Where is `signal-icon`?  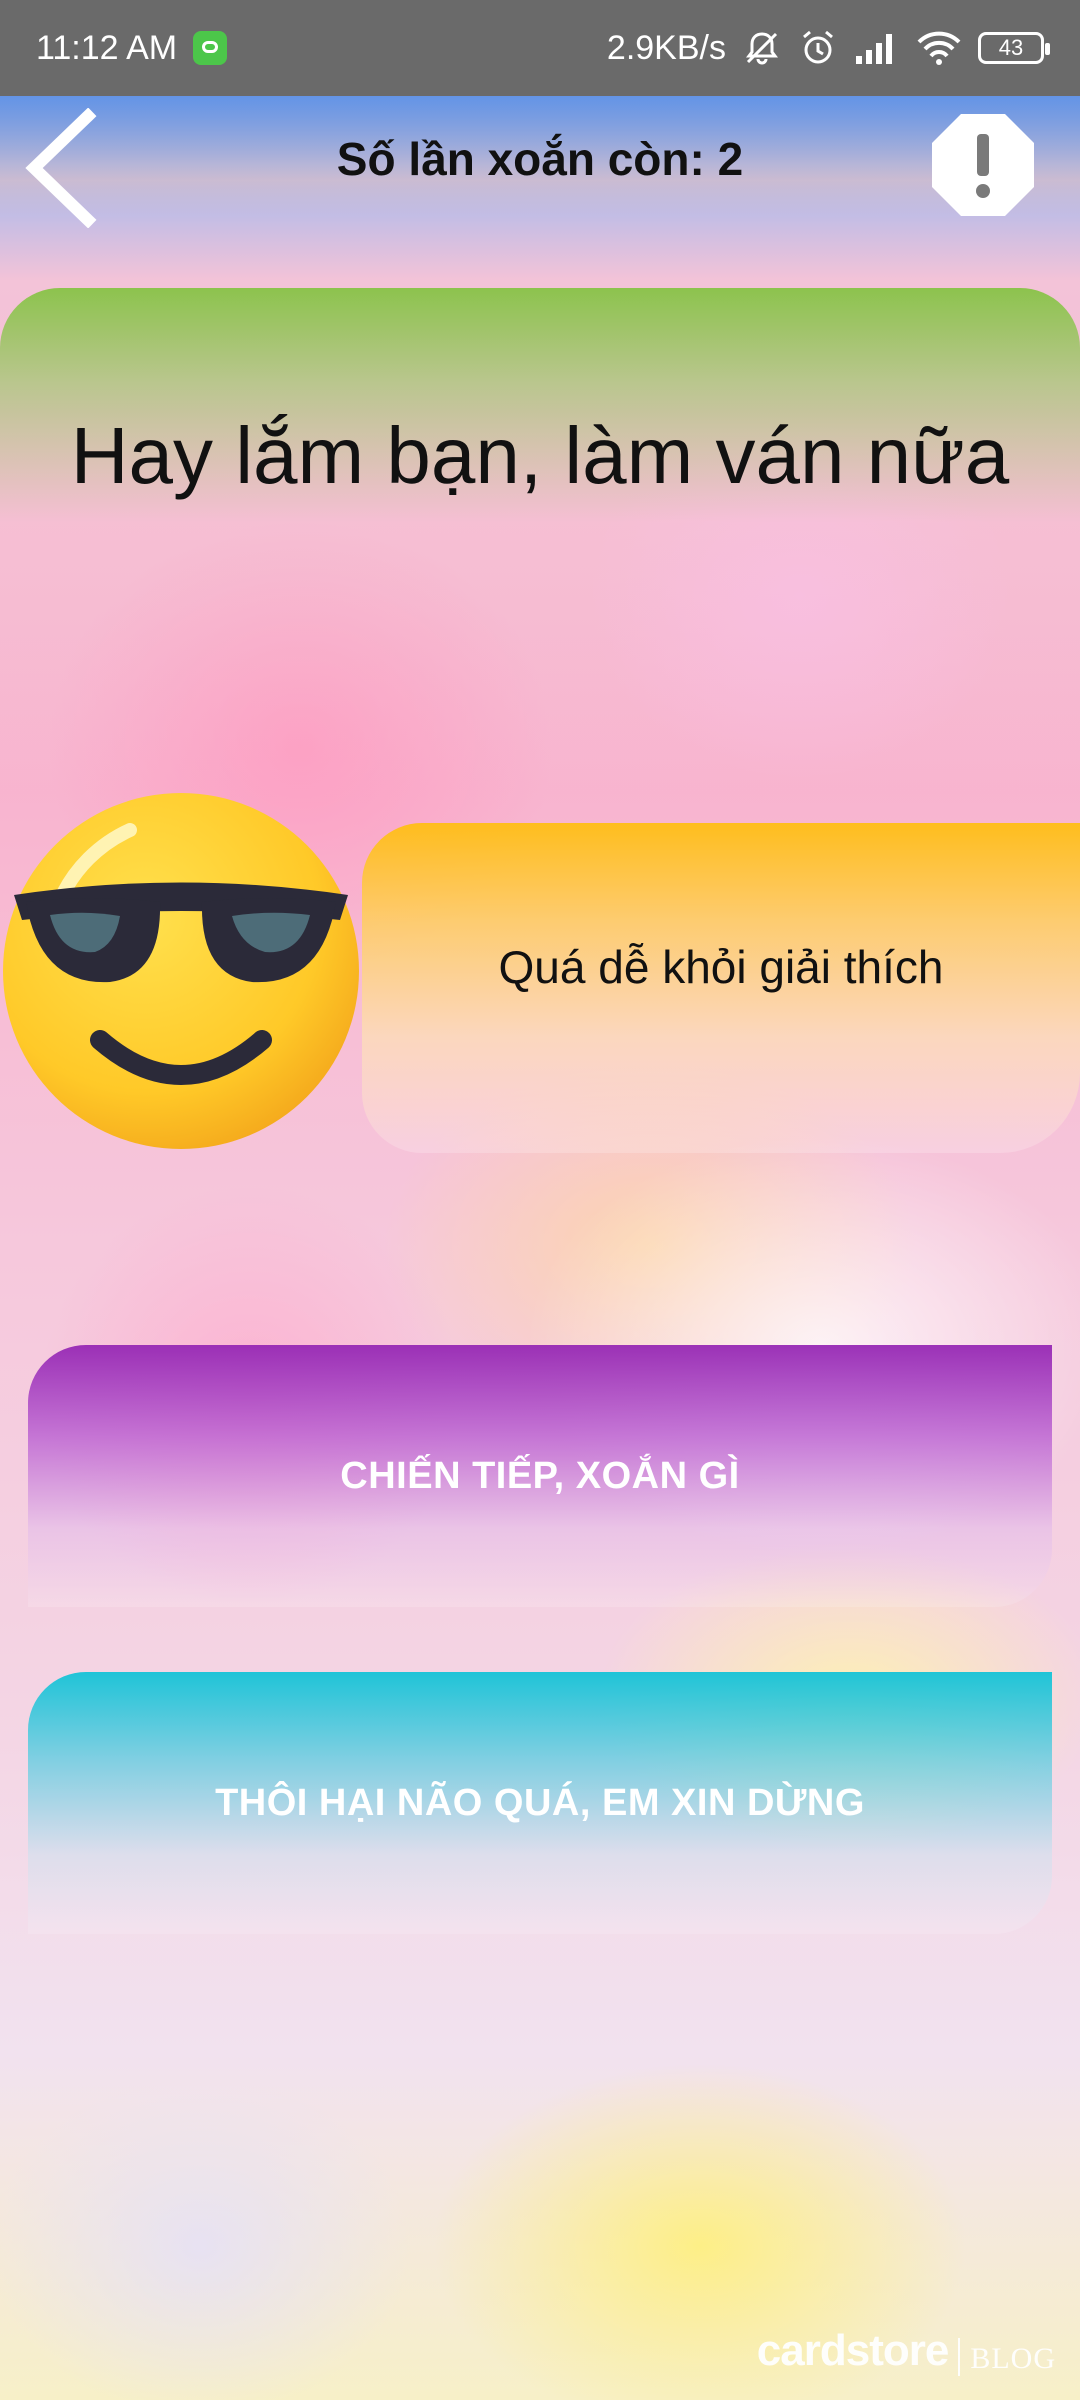
signal-icon is located at coordinates (874, 49).